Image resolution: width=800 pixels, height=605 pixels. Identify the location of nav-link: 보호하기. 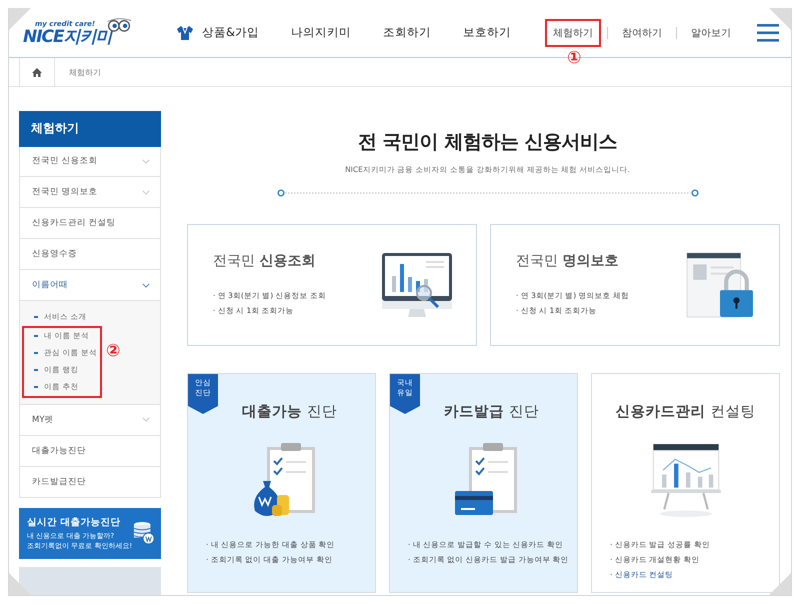
(486, 32).